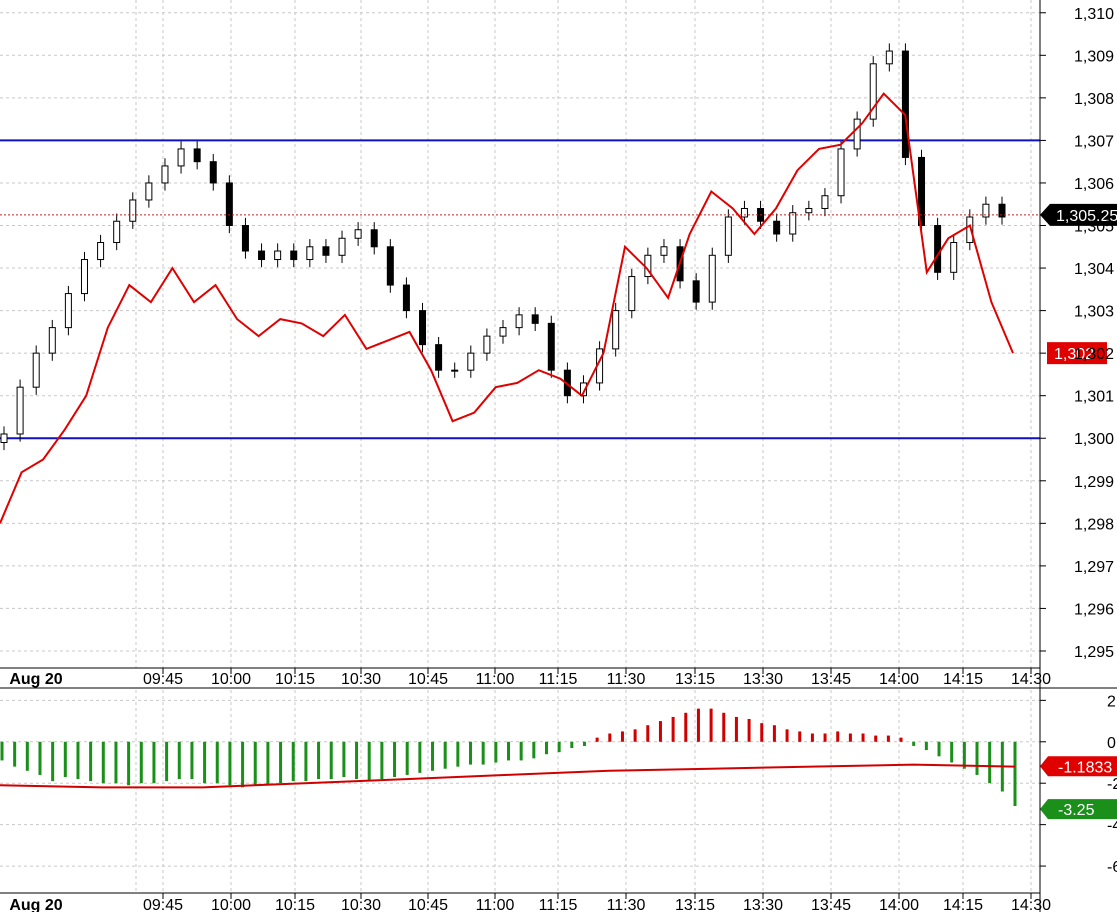 This screenshot has height=912, width=1117. Describe the element at coordinates (1112, 784) in the screenshot. I see `osc-ytick-label: -2` at that location.